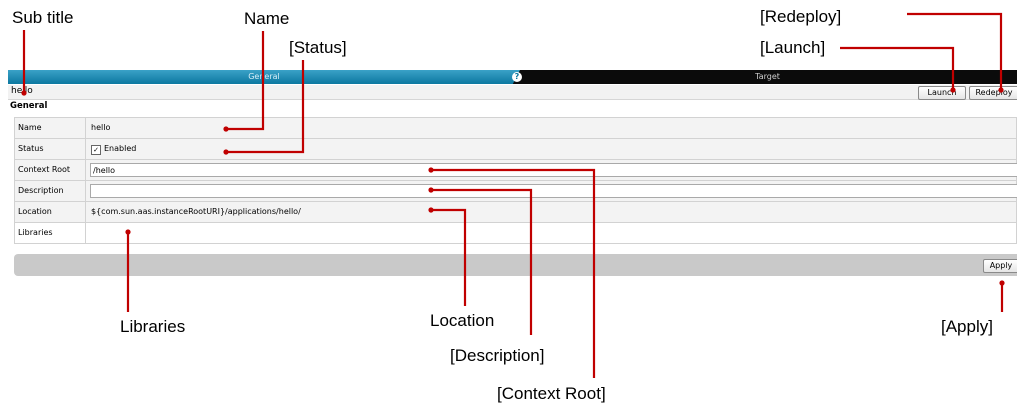  Describe the element at coordinates (553, 170) in the screenshot. I see `context-root-input` at that location.